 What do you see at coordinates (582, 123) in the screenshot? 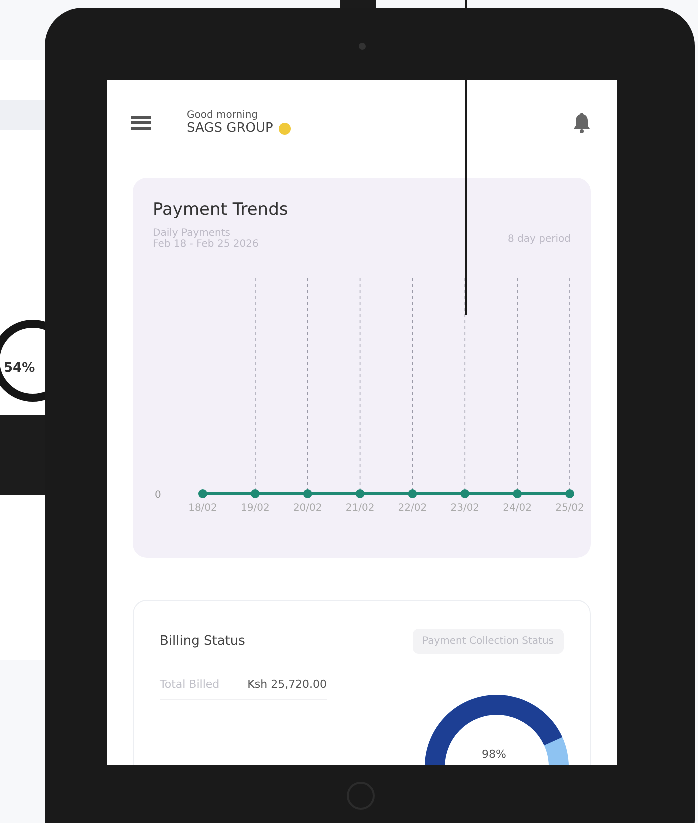
I see `notification-bell-icon` at bounding box center [582, 123].